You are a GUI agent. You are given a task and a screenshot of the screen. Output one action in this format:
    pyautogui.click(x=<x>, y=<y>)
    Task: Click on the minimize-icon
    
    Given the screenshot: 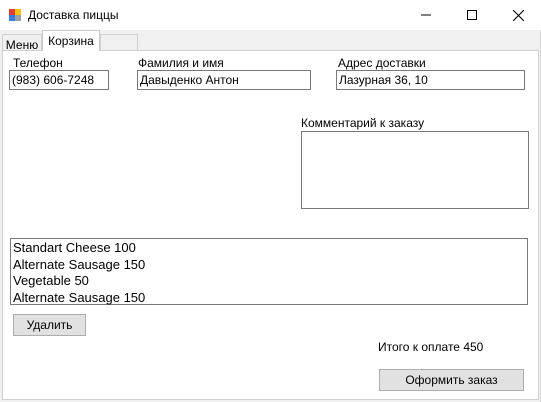 What is the action you would take?
    pyautogui.click(x=426, y=15)
    